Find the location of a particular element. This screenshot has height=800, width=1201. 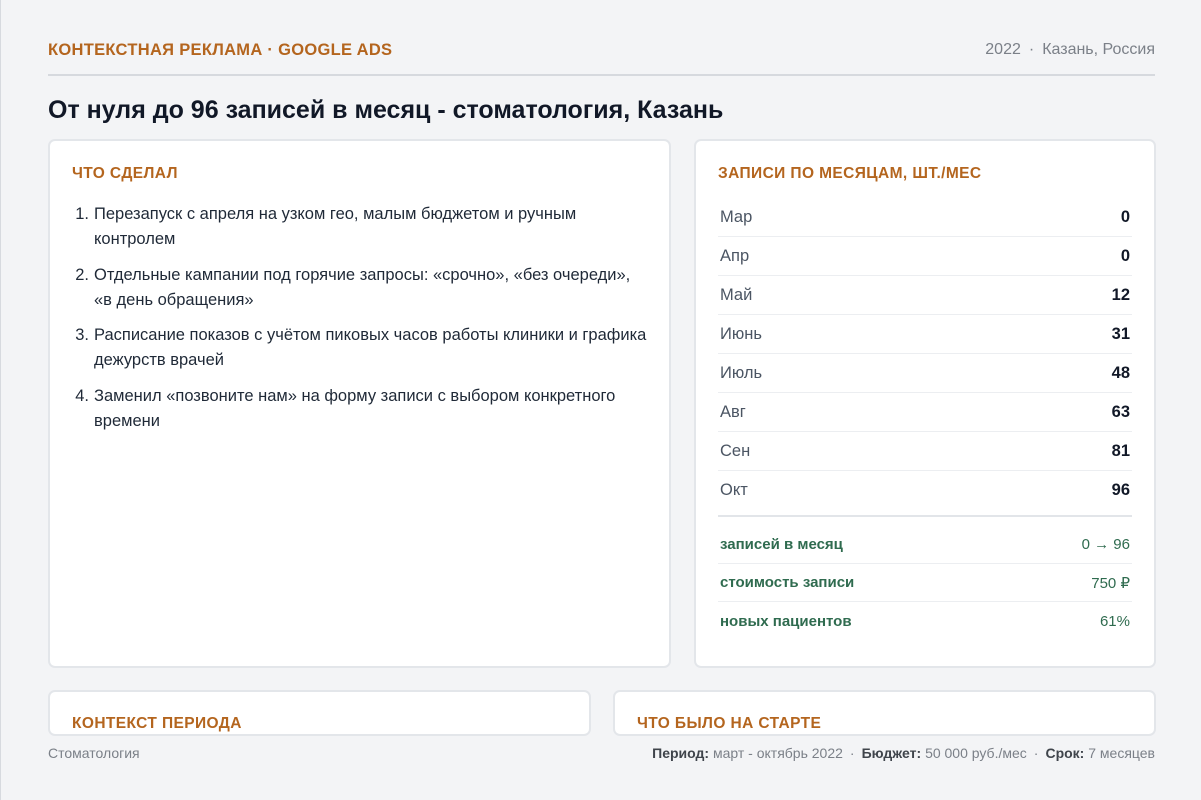

month-name: Авг is located at coordinates (733, 411).